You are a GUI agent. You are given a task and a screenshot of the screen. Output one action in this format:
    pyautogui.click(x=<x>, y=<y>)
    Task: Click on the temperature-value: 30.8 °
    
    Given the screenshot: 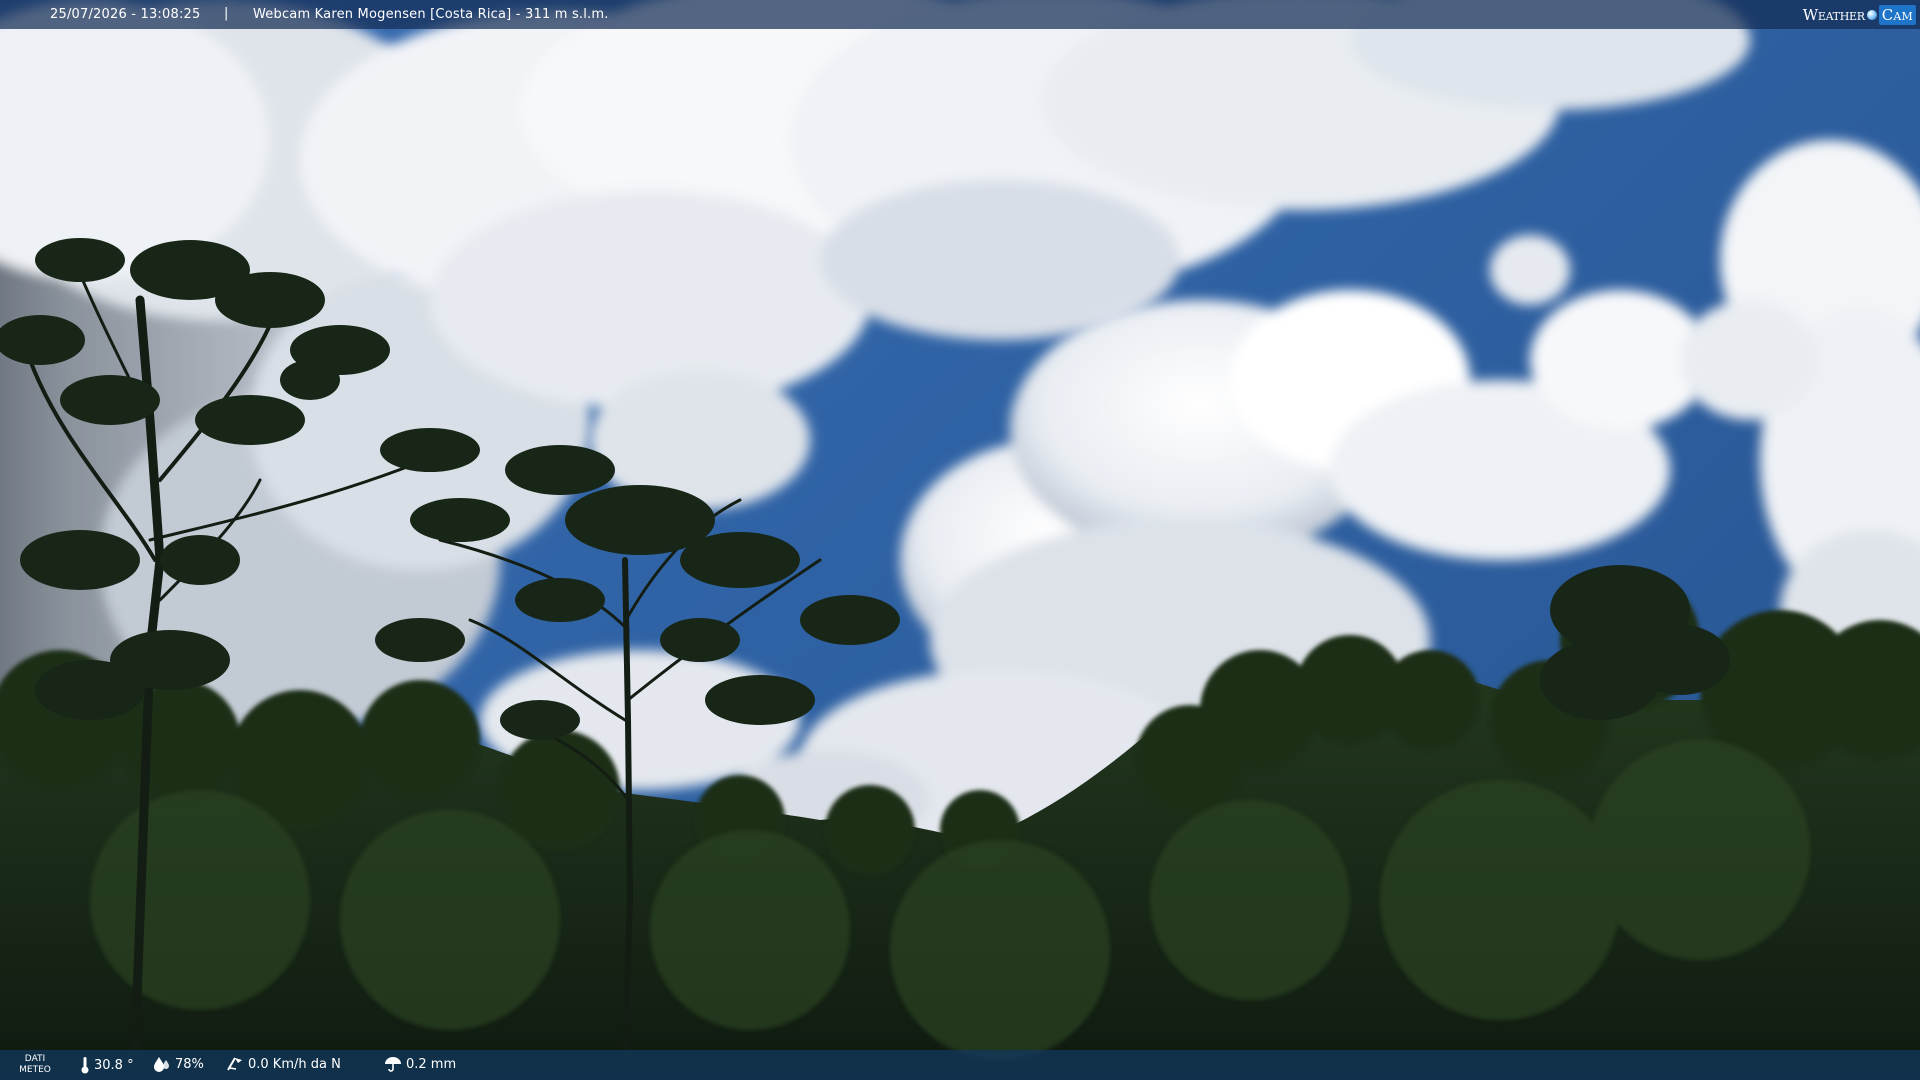 What is the action you would take?
    pyautogui.click(x=114, y=1065)
    